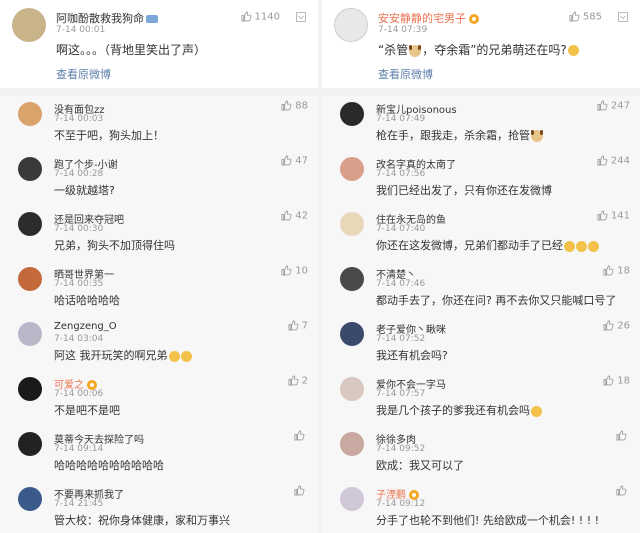 The width and height of the screenshot is (640, 533). I want to click on like-count: 7, so click(304, 326).